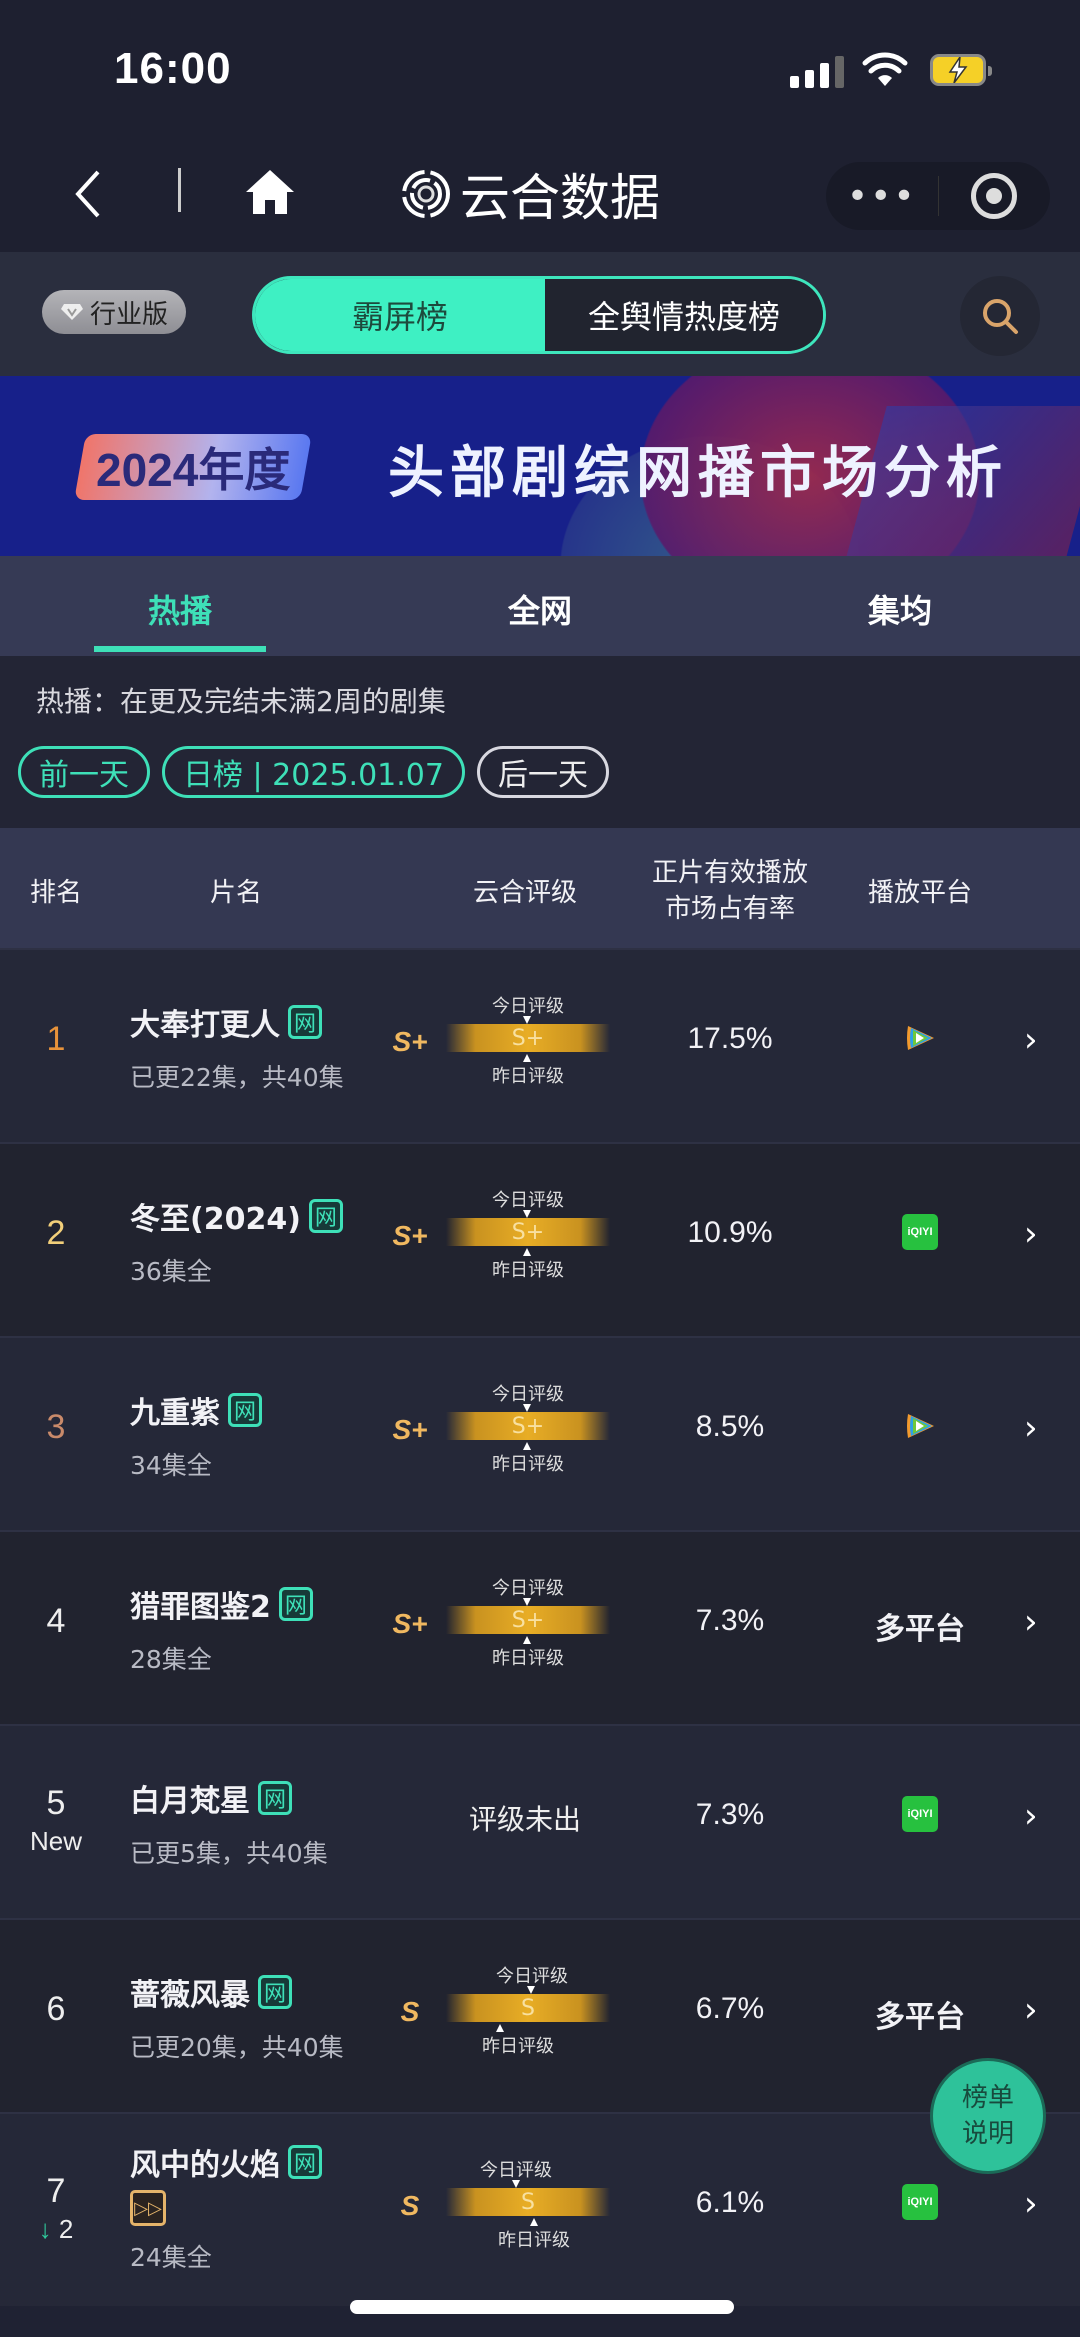  What do you see at coordinates (205, 1025) in the screenshot?
I see `show-title-text: 大奉打更人` at bounding box center [205, 1025].